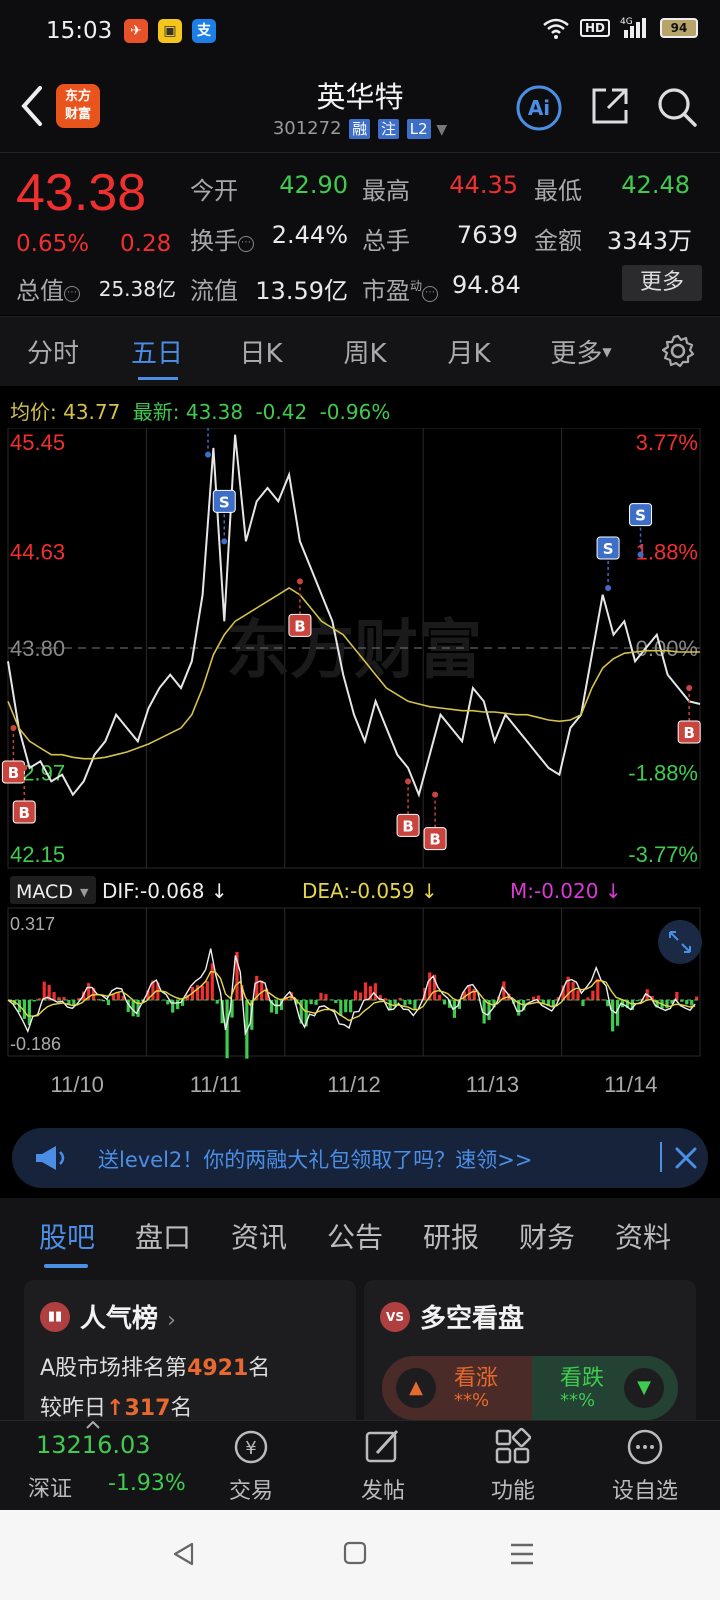 This screenshot has width=720, height=1600. Describe the element at coordinates (50, 1158) in the screenshot. I see `megaphone-icon` at that location.